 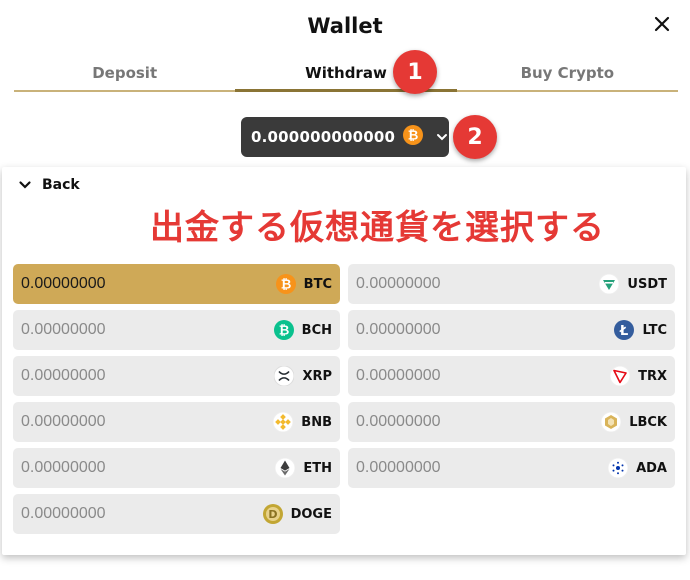 What do you see at coordinates (345, 26) in the screenshot?
I see `page-title: Wallet` at bounding box center [345, 26].